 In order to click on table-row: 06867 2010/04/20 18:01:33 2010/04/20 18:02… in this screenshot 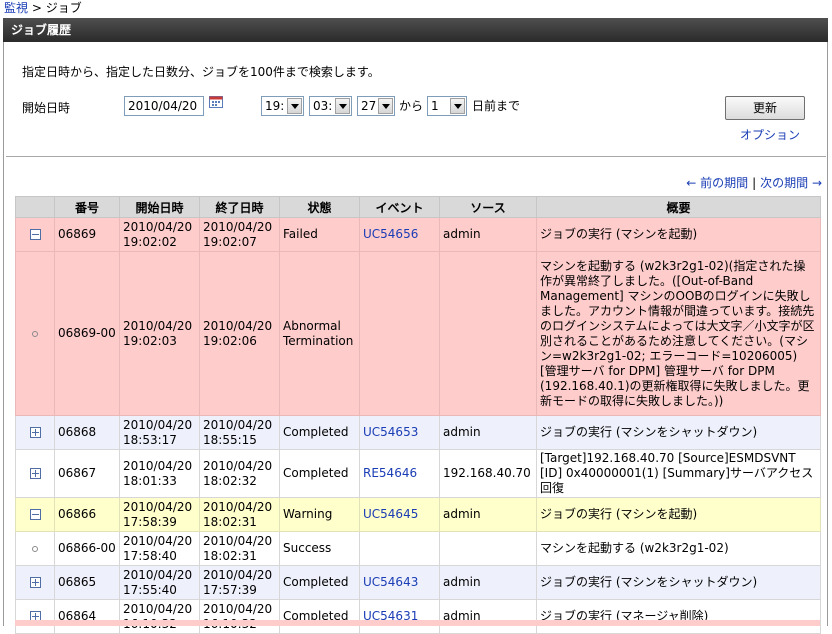, I will do `click(418, 473)`.